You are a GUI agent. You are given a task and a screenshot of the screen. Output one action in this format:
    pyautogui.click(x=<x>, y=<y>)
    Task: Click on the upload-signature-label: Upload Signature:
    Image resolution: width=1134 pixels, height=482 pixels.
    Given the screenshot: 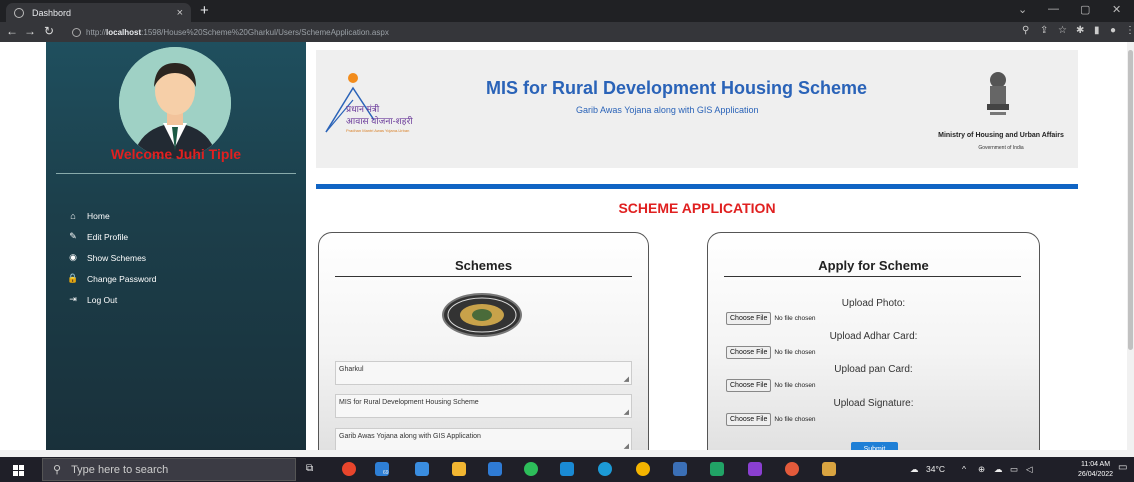 What is the action you would take?
    pyautogui.click(x=873, y=403)
    